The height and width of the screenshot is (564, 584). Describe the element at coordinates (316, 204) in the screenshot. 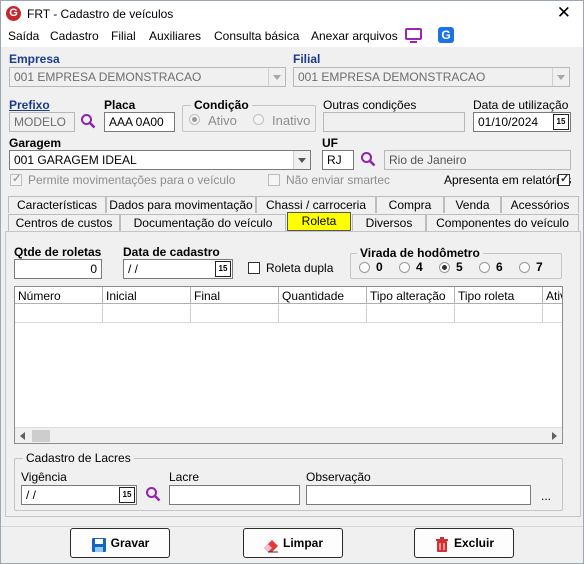

I see `tab-chassi-carroceria: Chassi / carroceria` at that location.